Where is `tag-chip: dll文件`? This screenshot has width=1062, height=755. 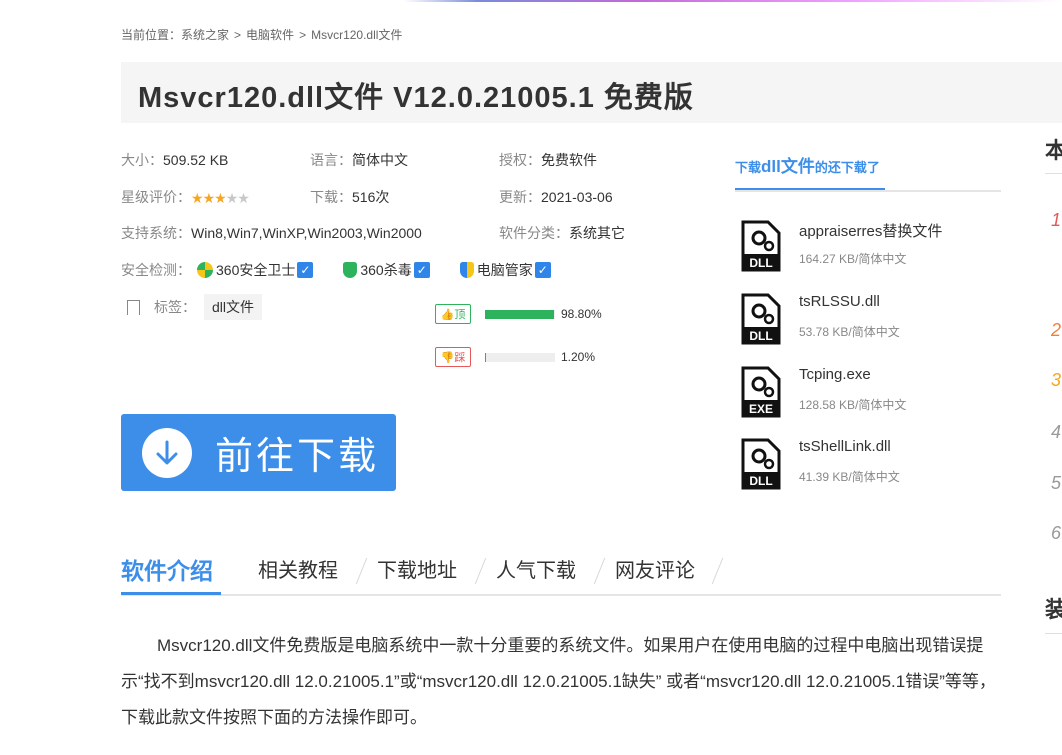
tag-chip: dll文件 is located at coordinates (233, 307).